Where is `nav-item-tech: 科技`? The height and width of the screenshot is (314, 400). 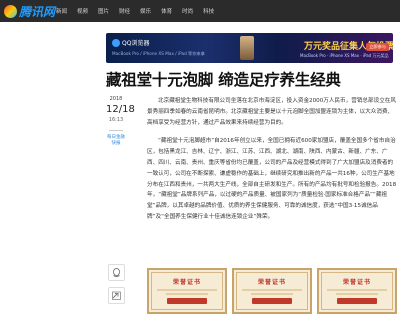
nav-item-tech: 科技 is located at coordinates (208, 11).